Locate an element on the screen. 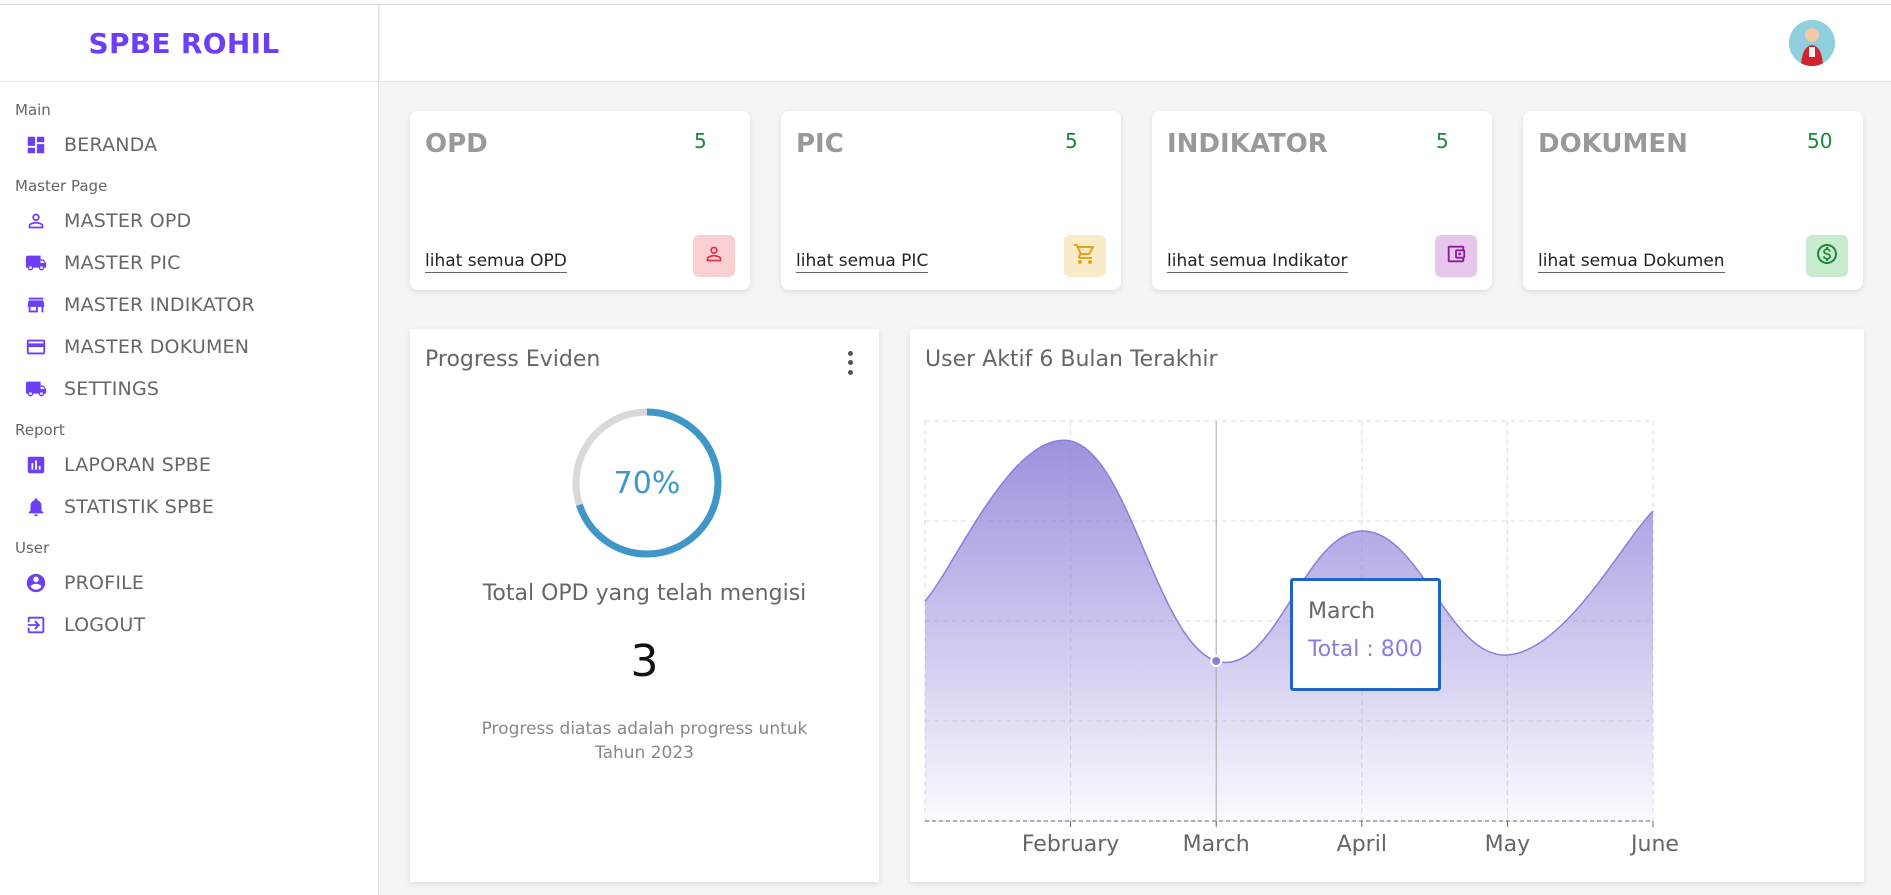  sidebar-item-profile: PROFILE is located at coordinates (189, 583).